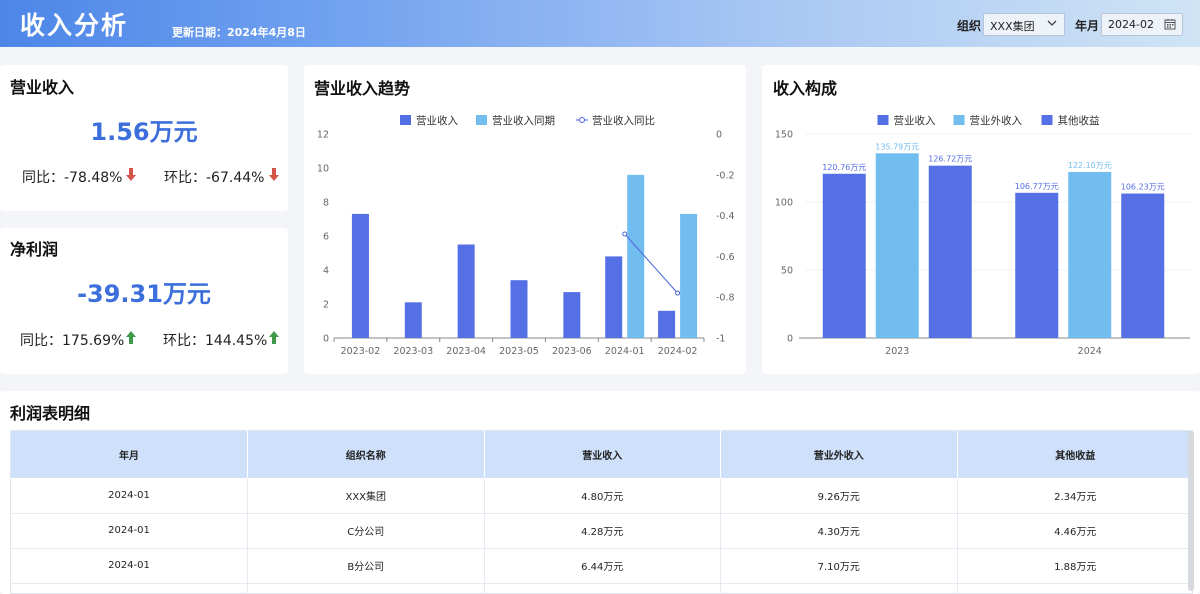 The image size is (1200, 594). I want to click on cell-other-income: 4.46万元, so click(1074, 531).